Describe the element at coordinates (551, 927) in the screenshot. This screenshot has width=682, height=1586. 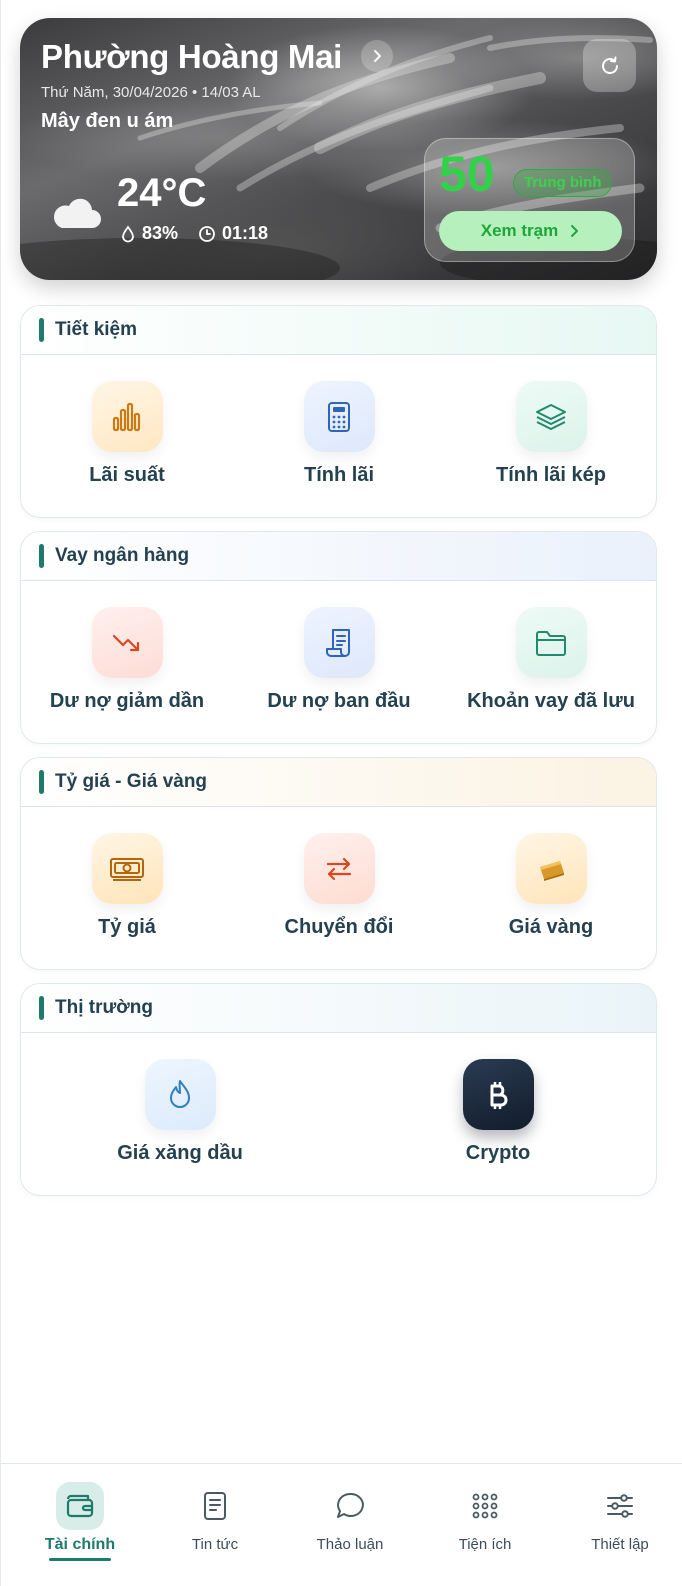
I see `item-label: Giá vàng` at that location.